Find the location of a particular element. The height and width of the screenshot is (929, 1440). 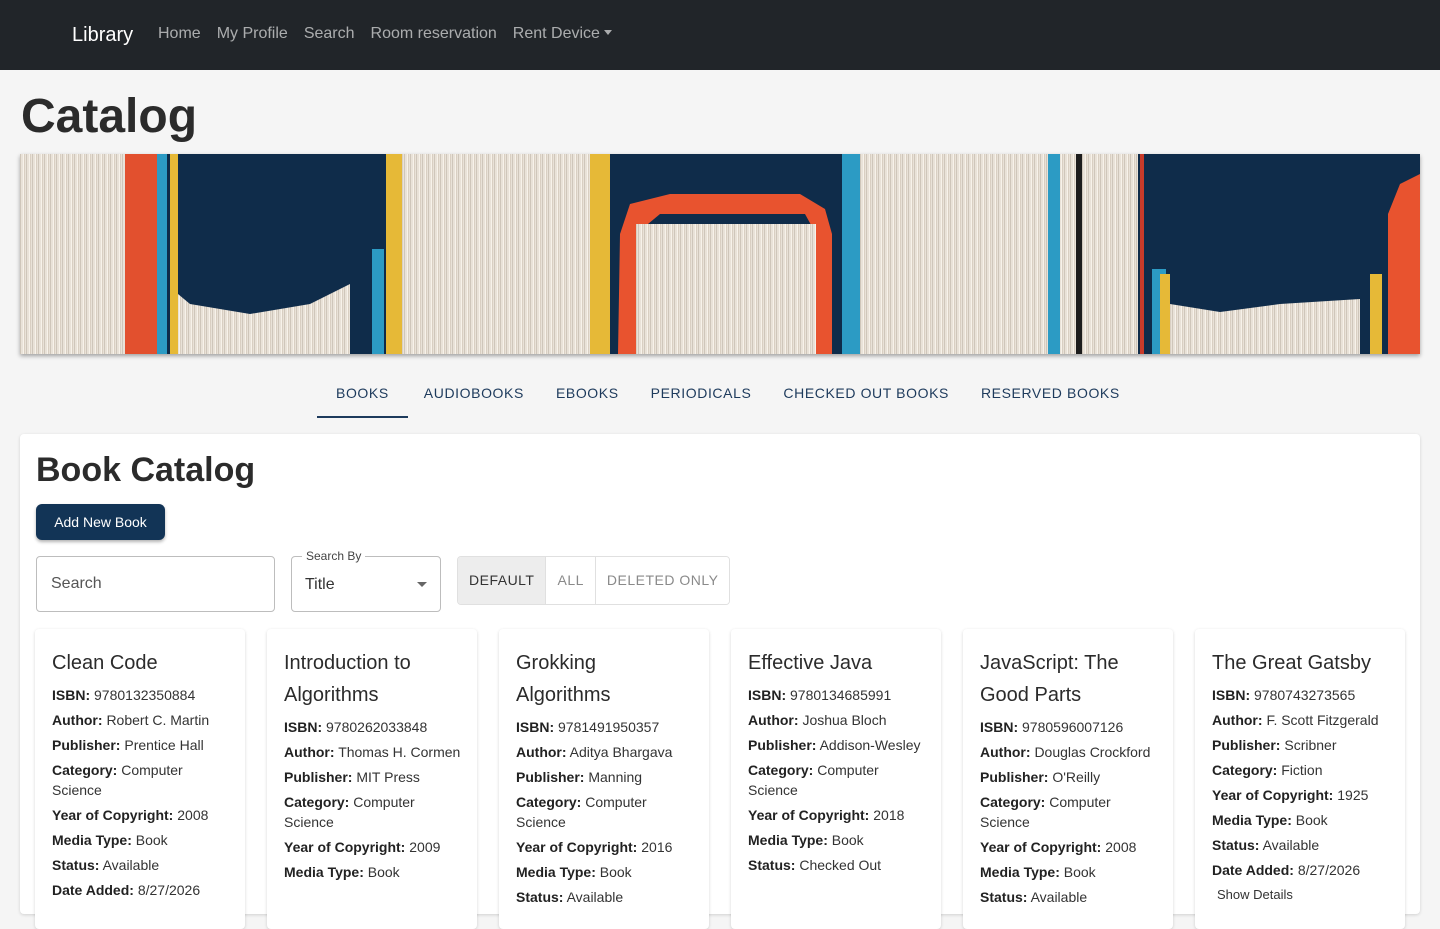

book-author: Author: F. Scott Fitzgerald is located at coordinates (1295, 720).